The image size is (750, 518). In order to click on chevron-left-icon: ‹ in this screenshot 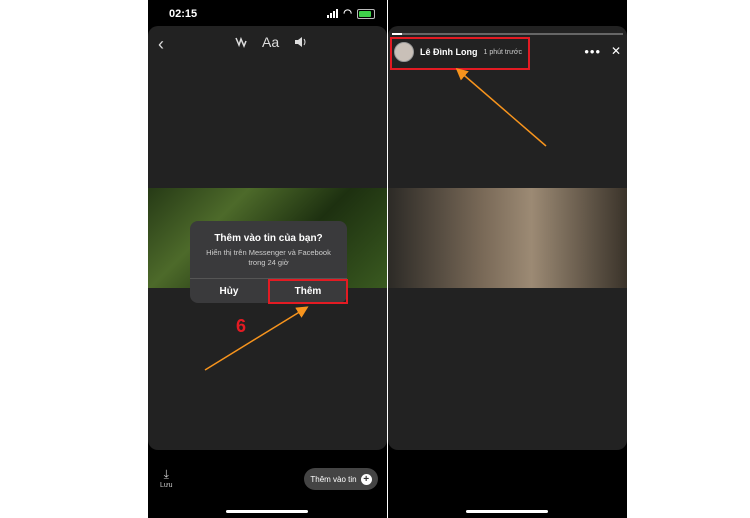, I will do `click(161, 44)`.